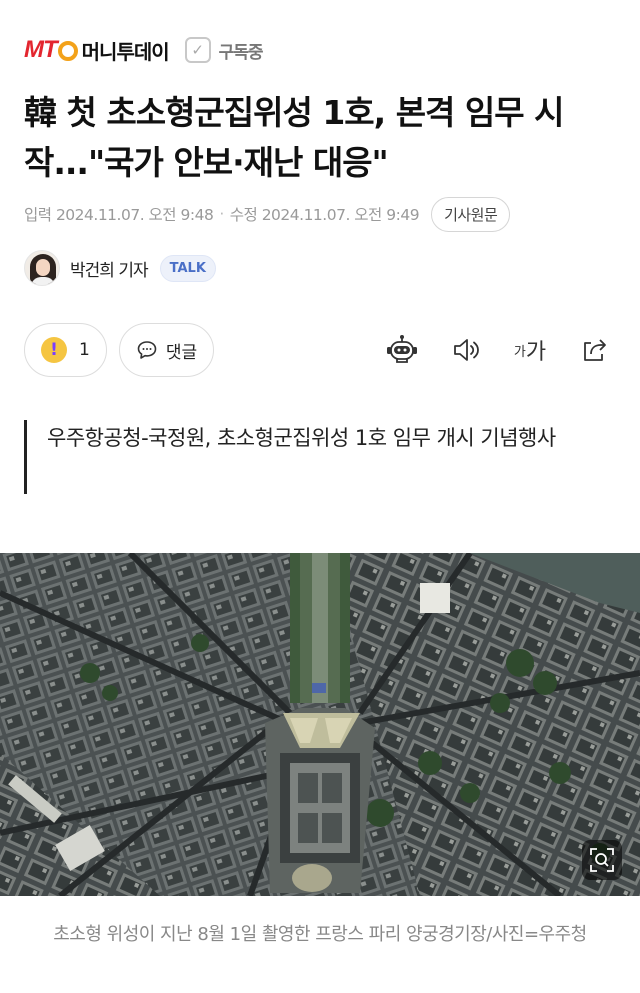  I want to click on reaction-count: 1, so click(84, 350).